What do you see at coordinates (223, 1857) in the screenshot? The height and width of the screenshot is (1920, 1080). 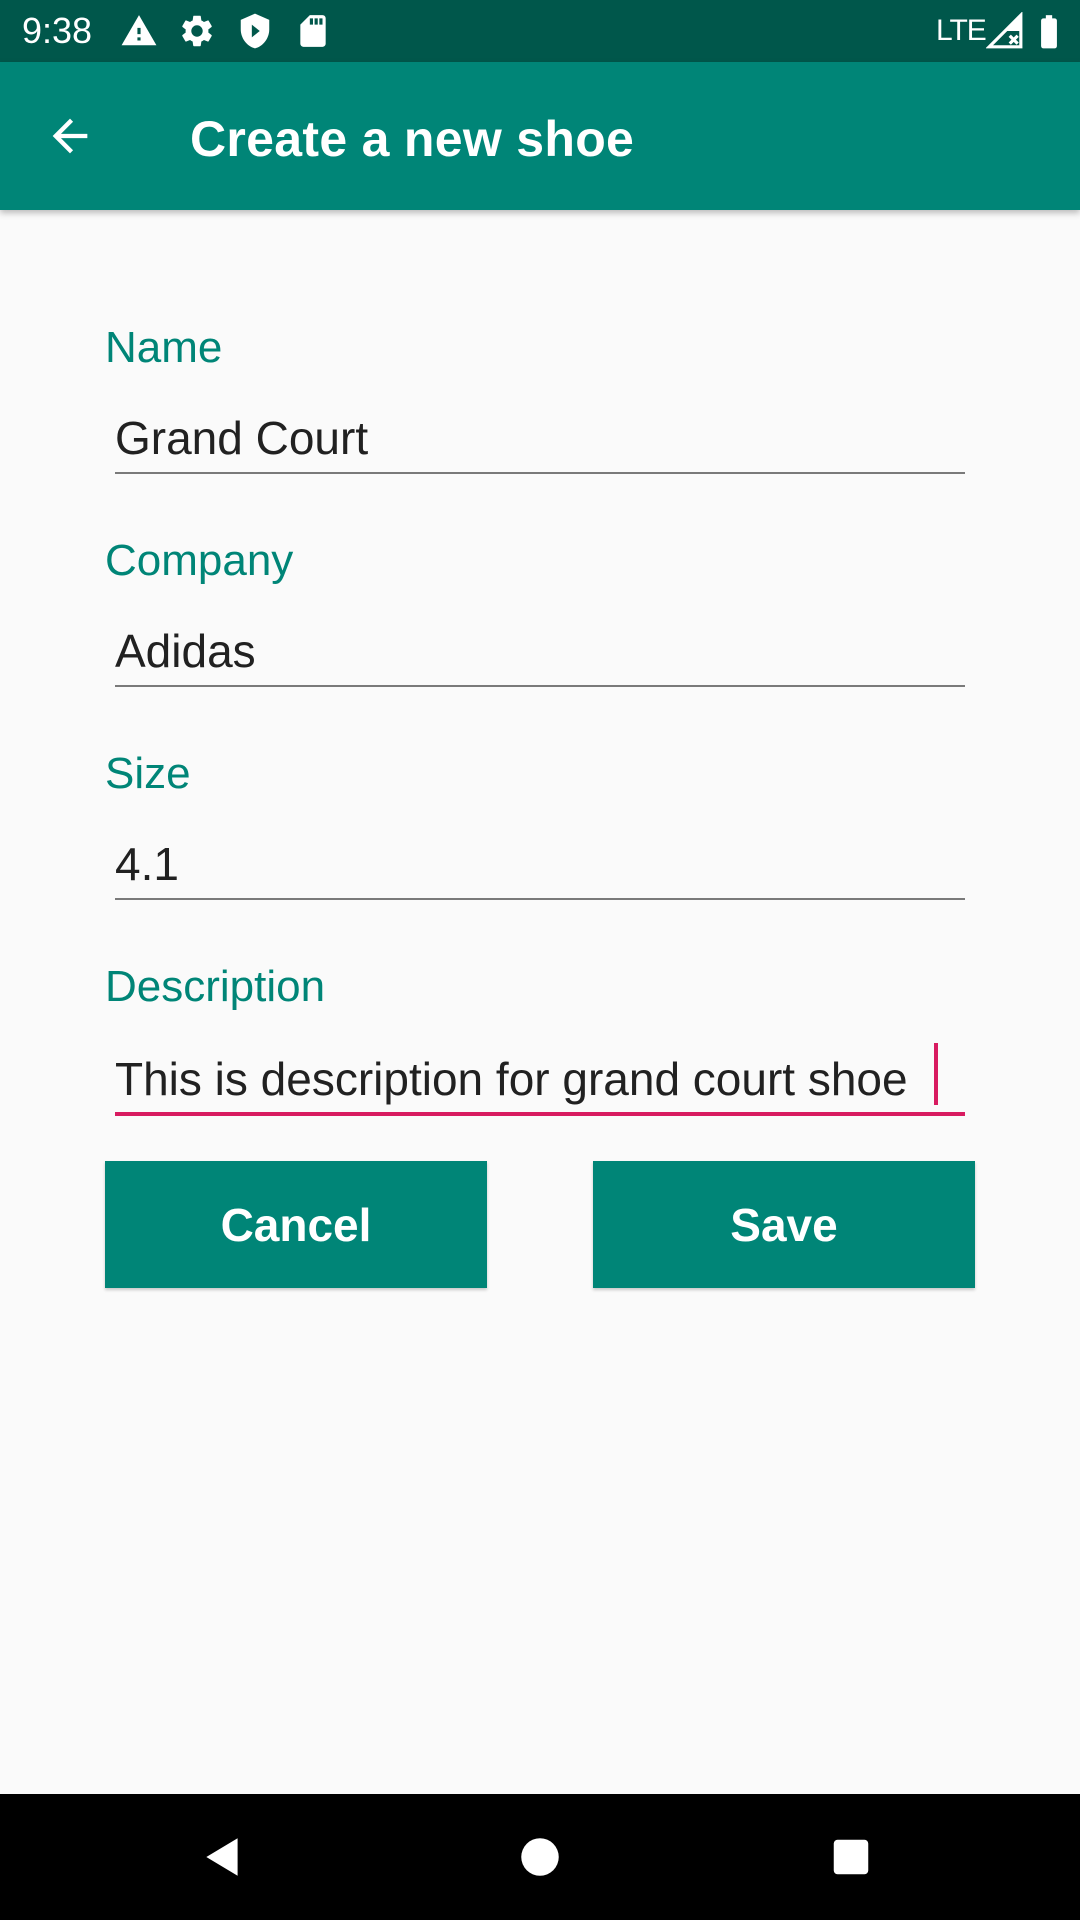 I see `back-triangle-icon` at bounding box center [223, 1857].